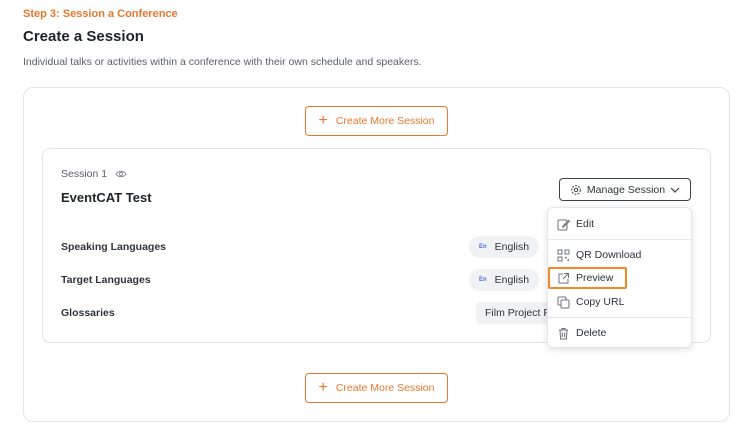 The image size is (756, 428). Describe the element at coordinates (563, 278) in the screenshot. I see `external-link-icon` at that location.